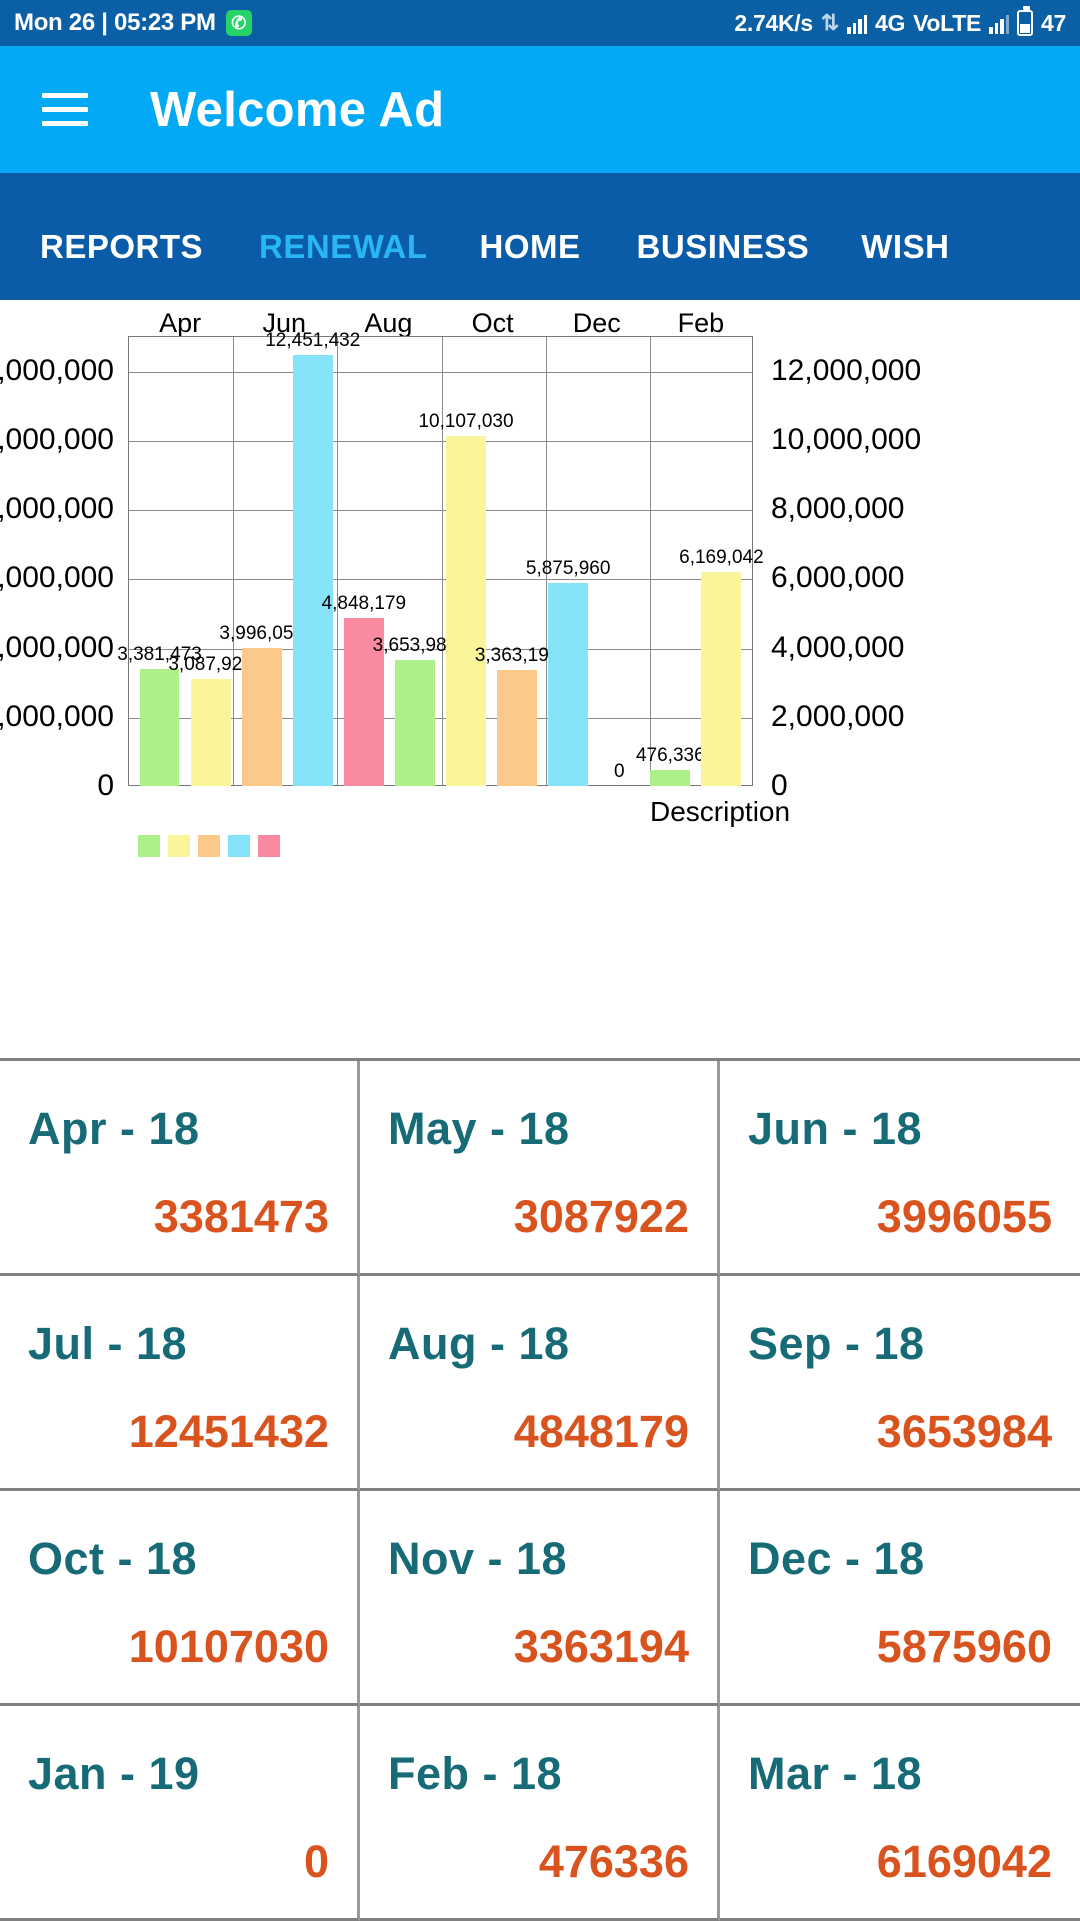  I want to click on table-cell-month-label: Apr - 18, so click(114, 1128).